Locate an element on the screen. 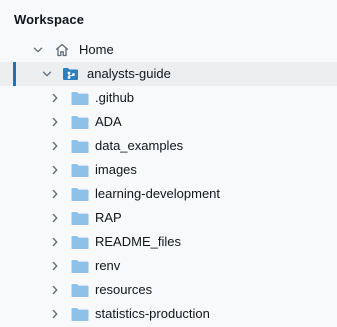  tree-item-label: renv is located at coordinates (108, 265).